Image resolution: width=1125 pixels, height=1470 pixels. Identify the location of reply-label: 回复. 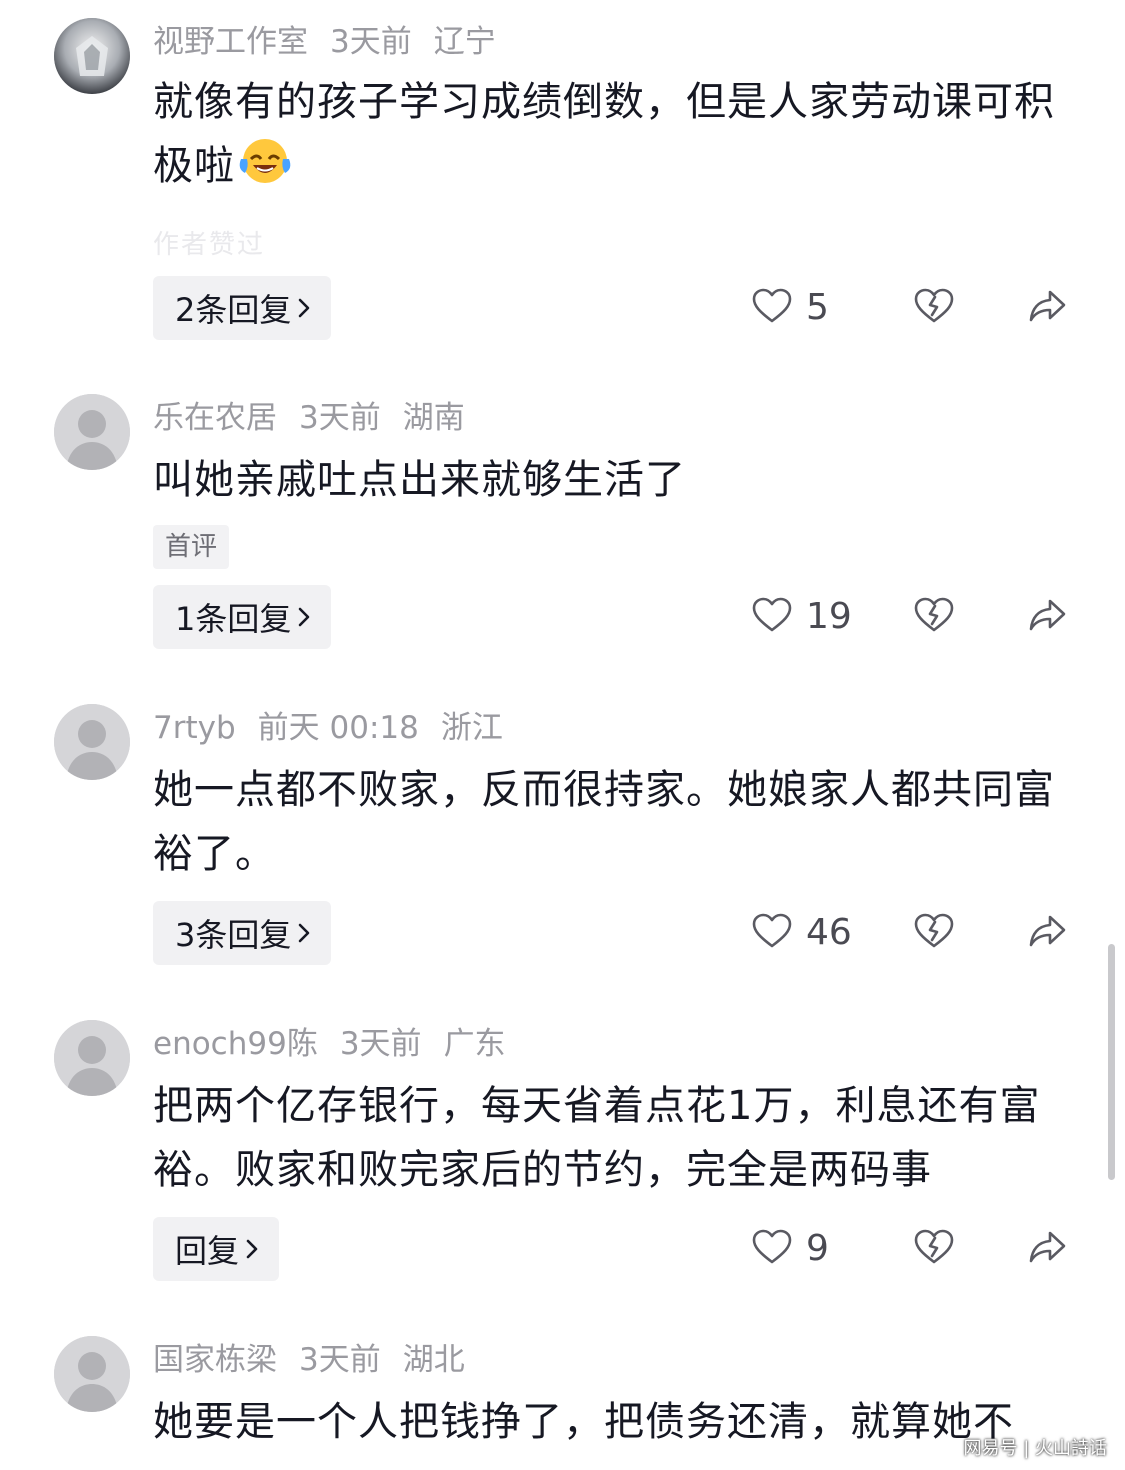
(207, 1251).